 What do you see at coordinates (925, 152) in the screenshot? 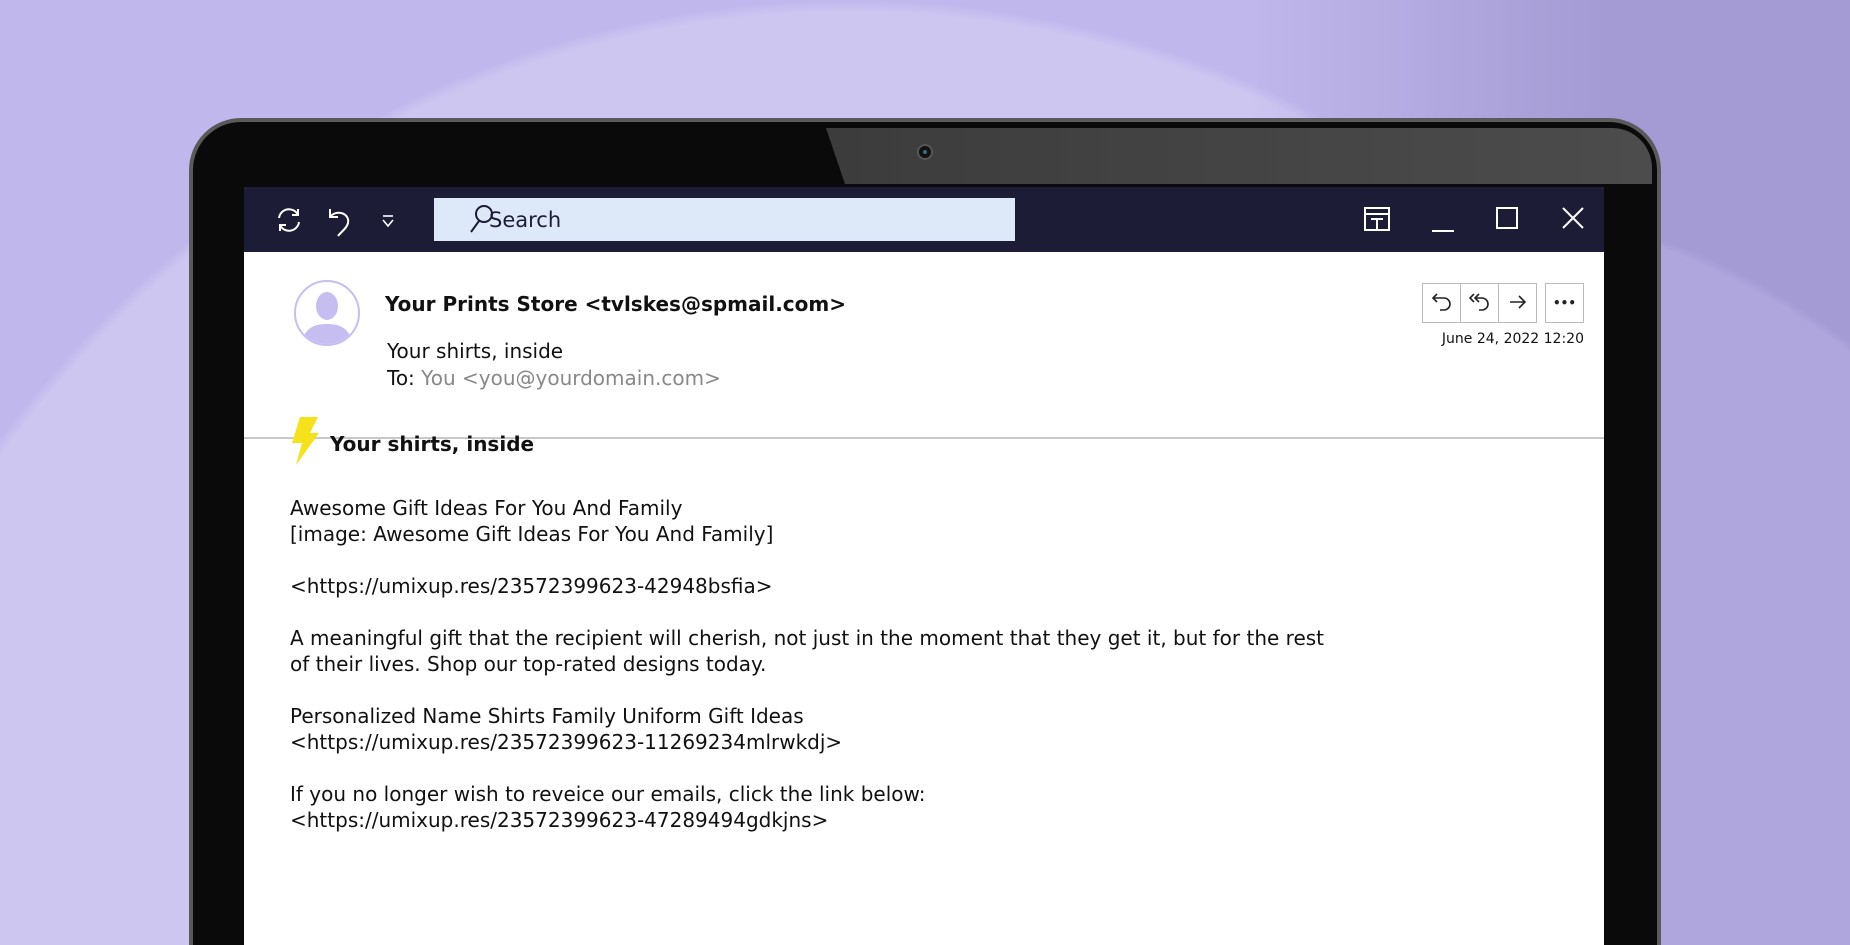
I see `webcam` at bounding box center [925, 152].